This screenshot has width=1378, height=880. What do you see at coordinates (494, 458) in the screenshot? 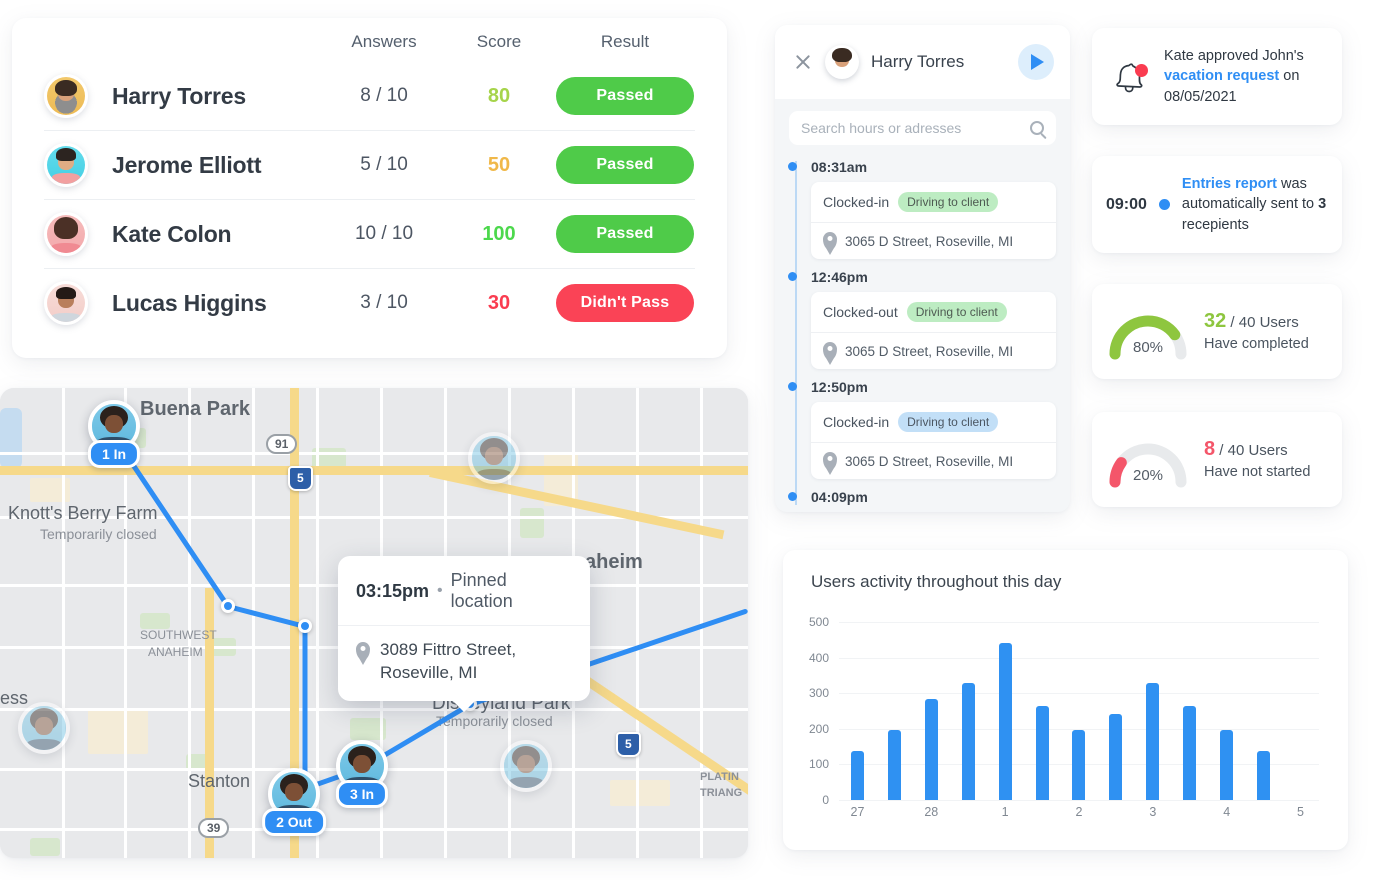
I see `marker-anaheim` at bounding box center [494, 458].